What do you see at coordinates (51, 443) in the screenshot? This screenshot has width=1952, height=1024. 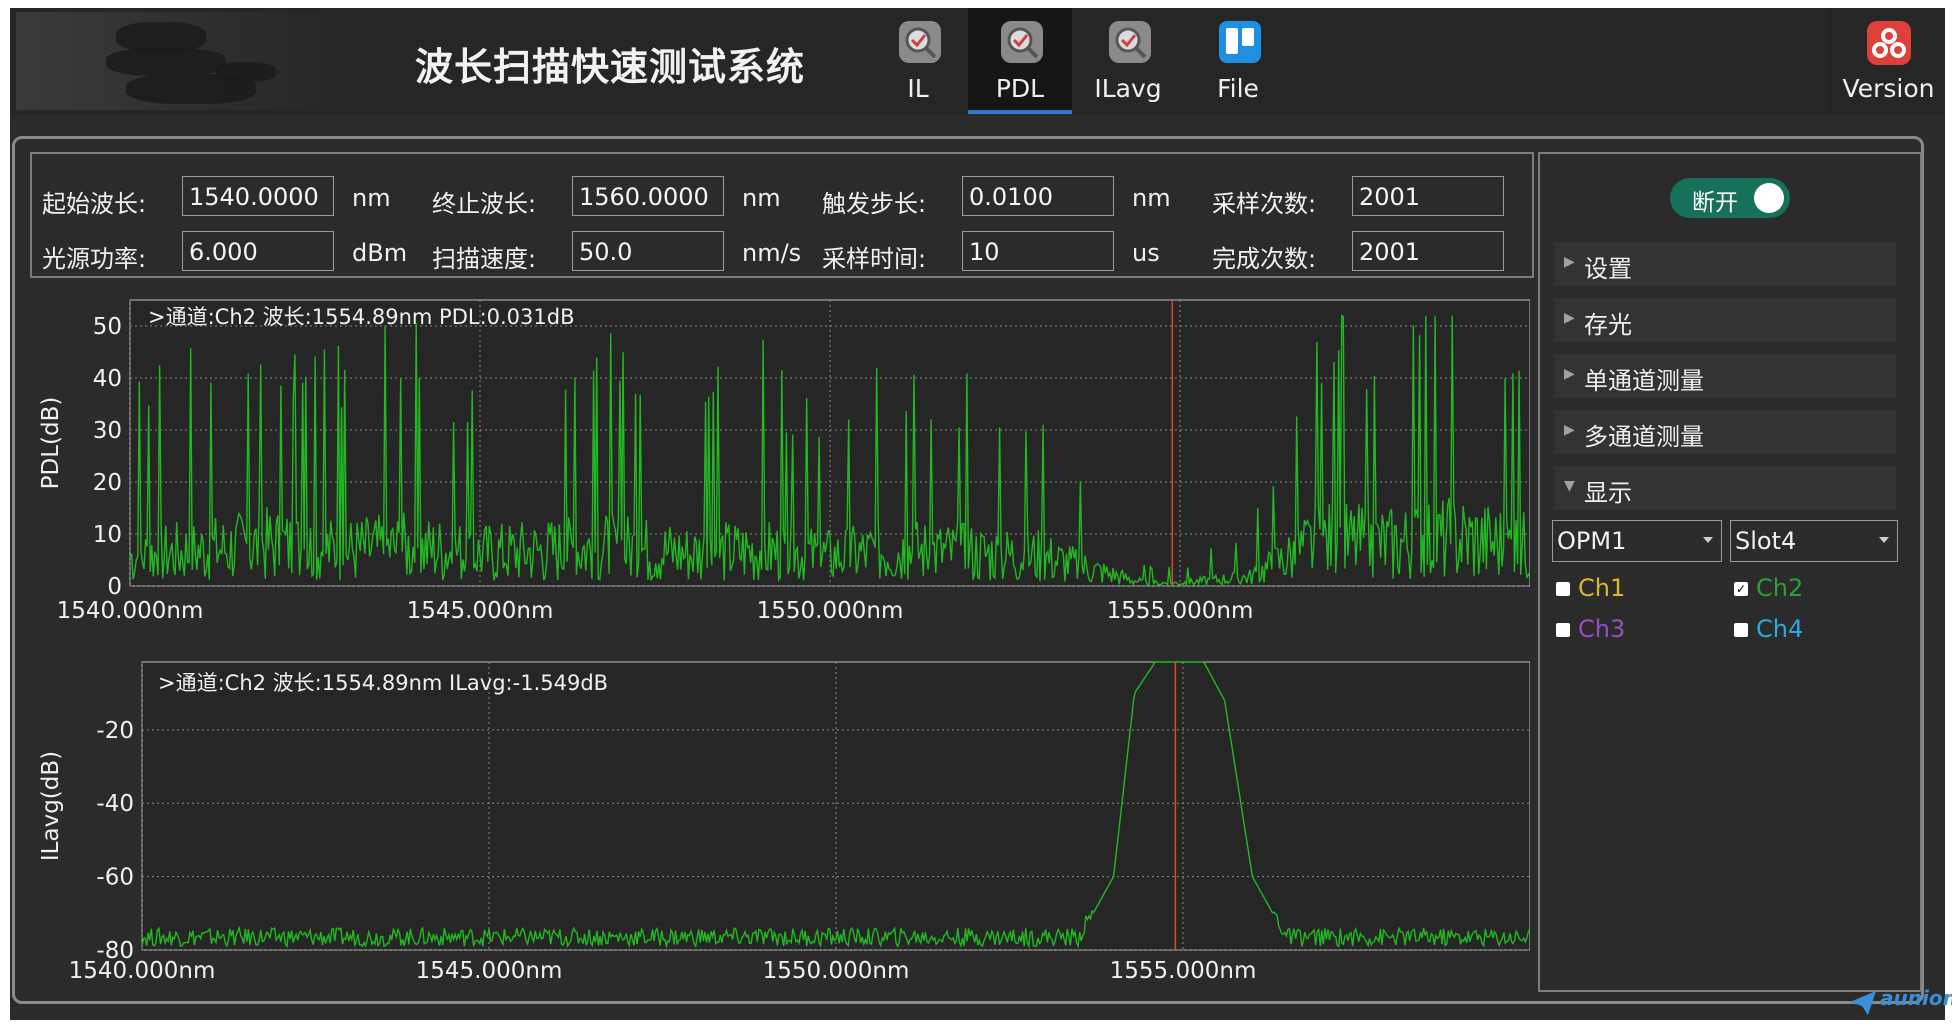 I see `y-axis-label: PDL(dB)` at bounding box center [51, 443].